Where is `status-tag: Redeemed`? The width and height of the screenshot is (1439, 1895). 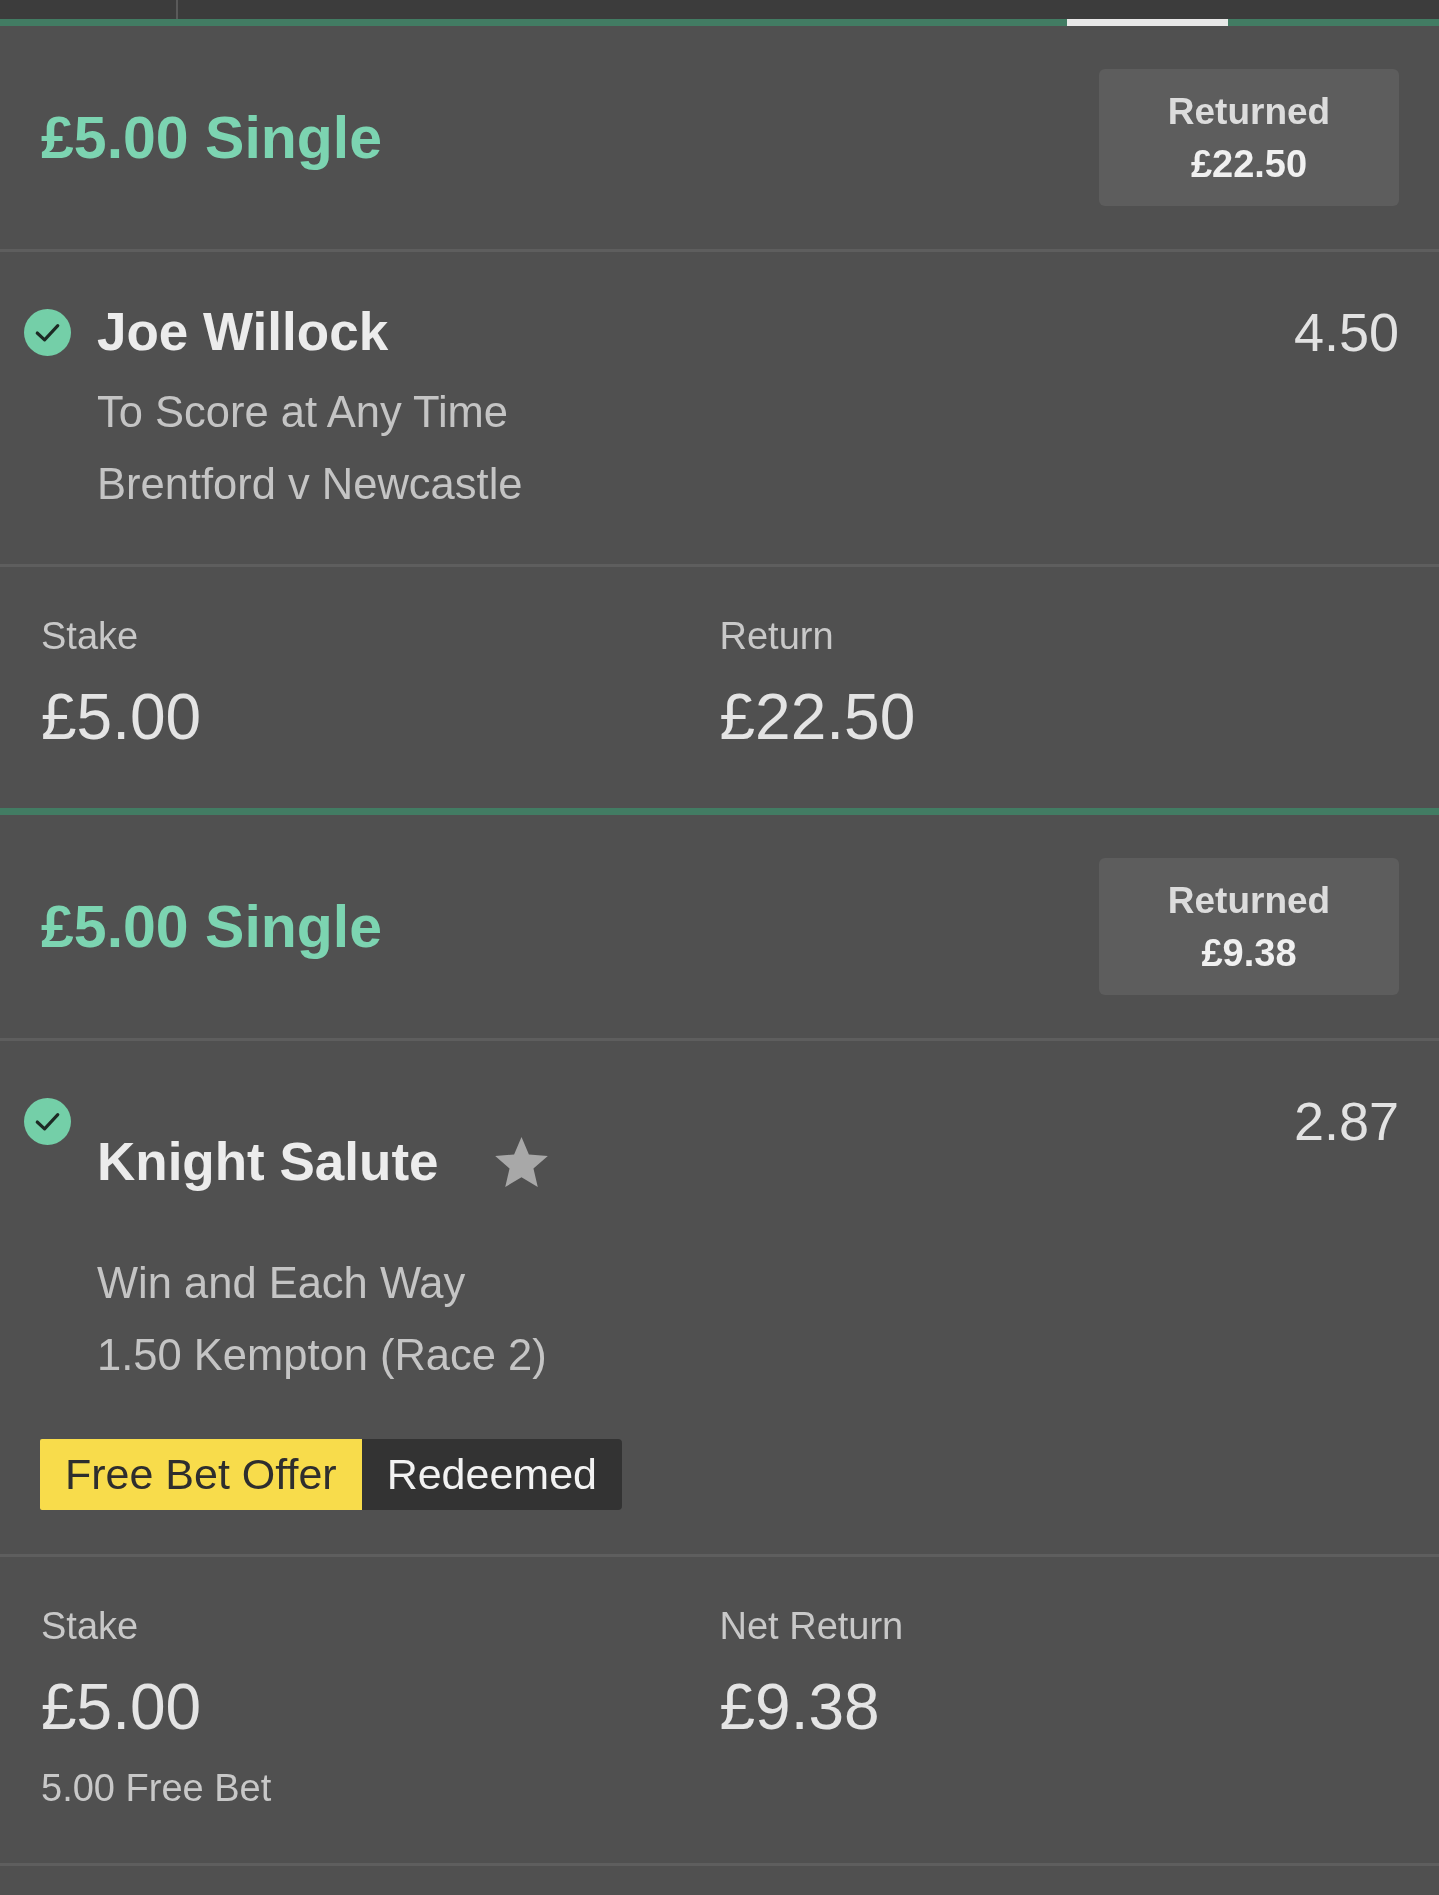 status-tag: Redeemed is located at coordinates (492, 1474).